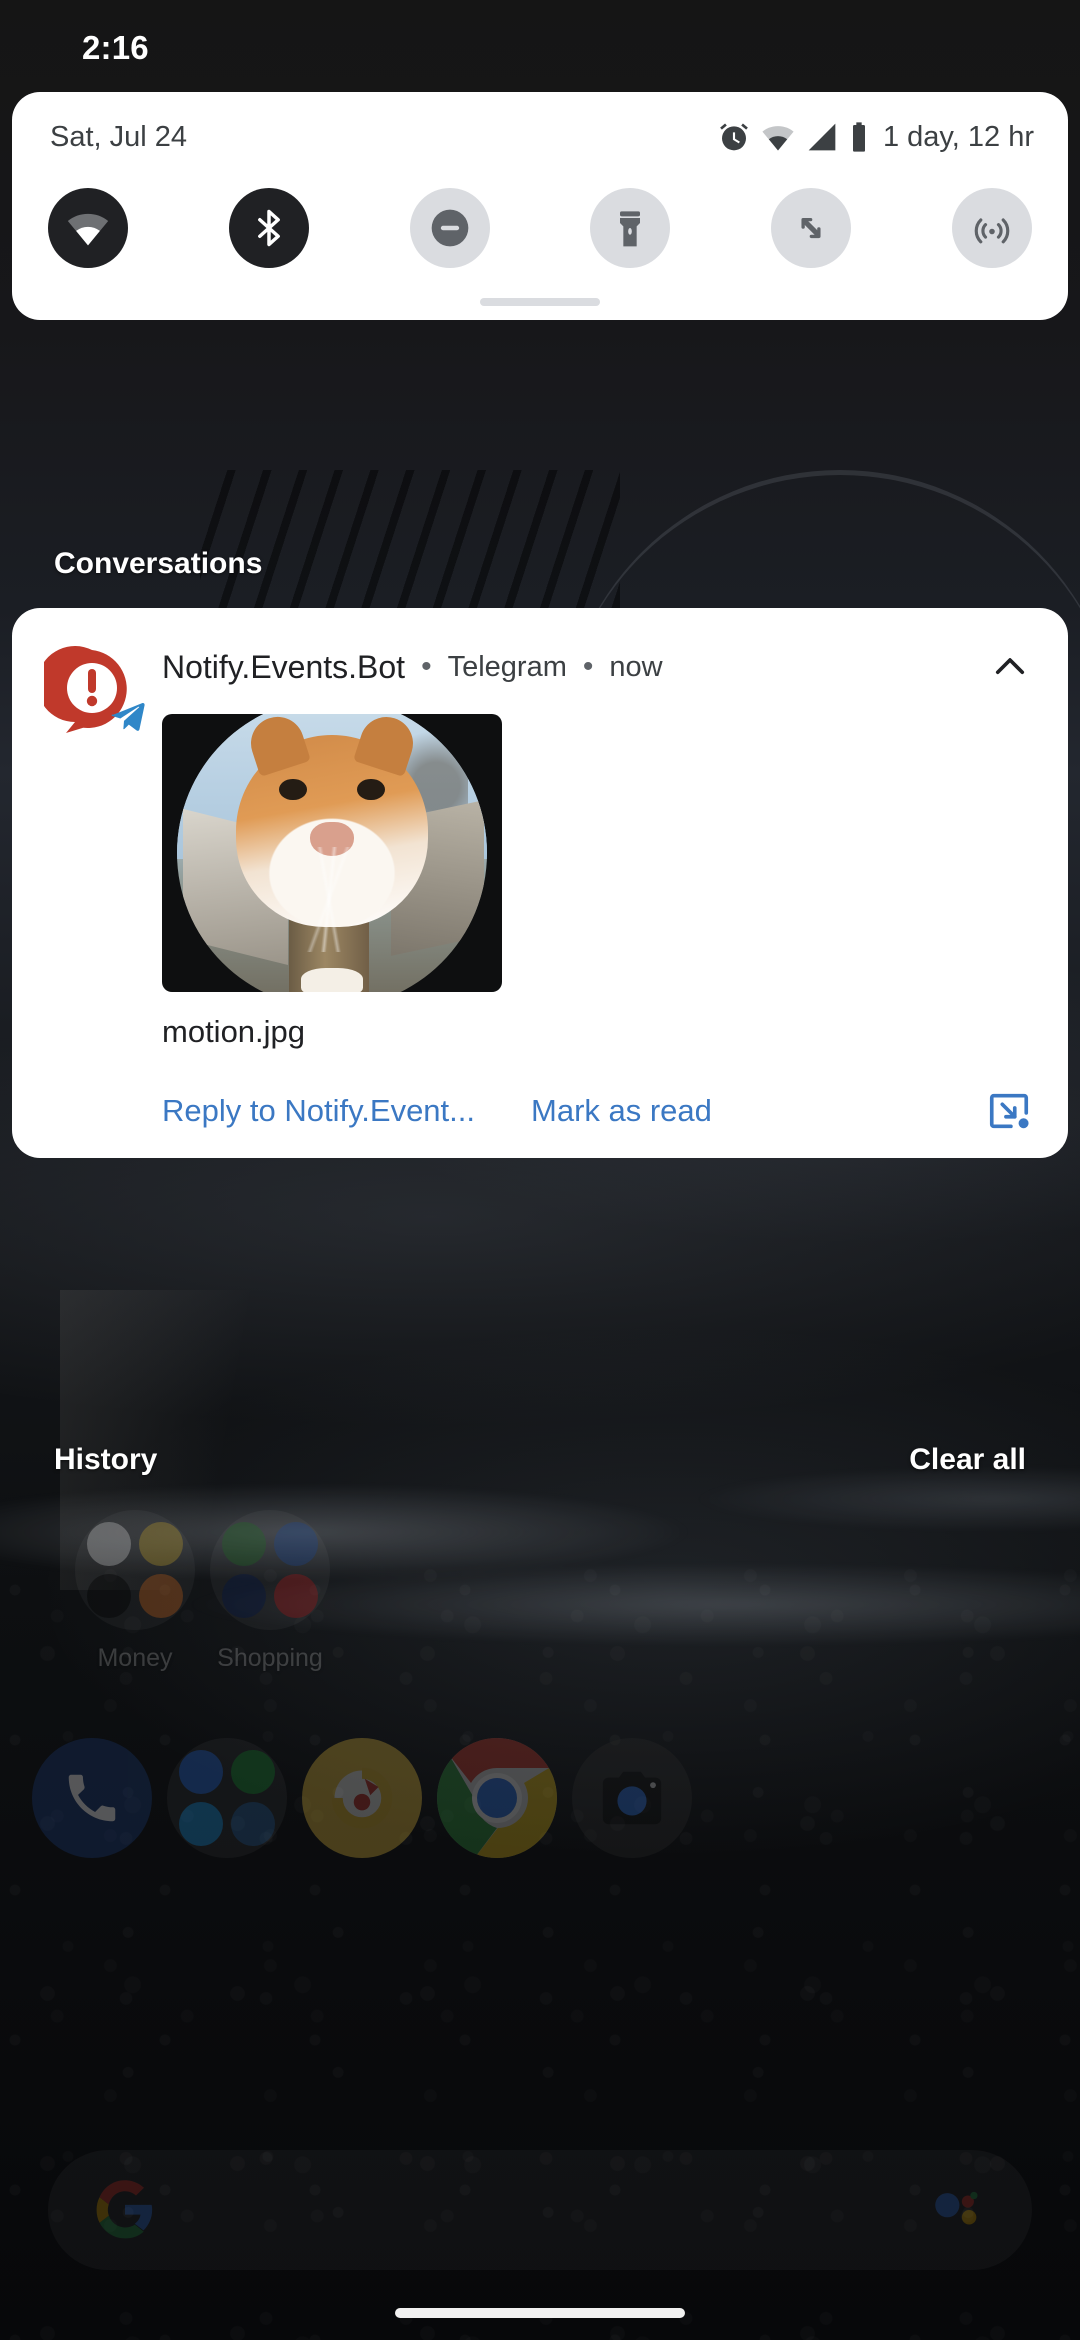  Describe the element at coordinates (332, 899) in the screenshot. I see `photo-cat-whiskers` at that location.